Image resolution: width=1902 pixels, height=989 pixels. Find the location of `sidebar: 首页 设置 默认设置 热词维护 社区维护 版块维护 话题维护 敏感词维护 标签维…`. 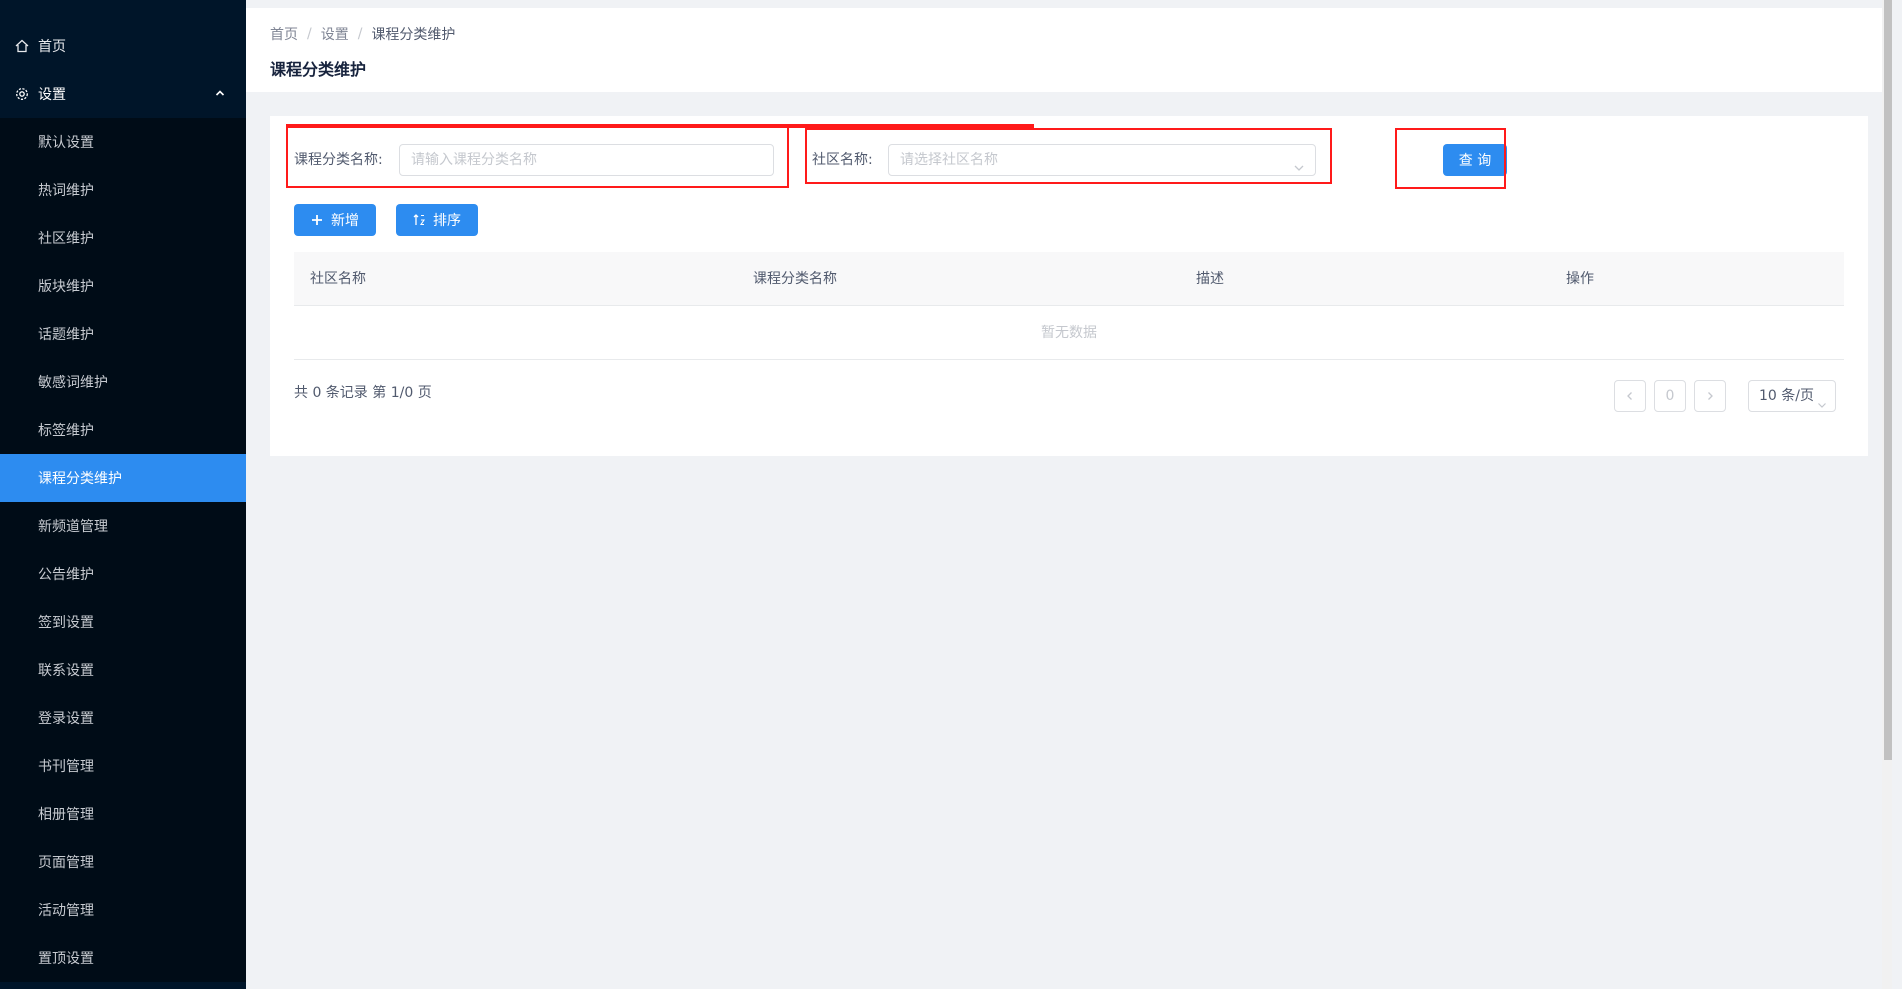

sidebar: 首页 设置 默认设置 热词维护 社区维护 版块维护 话题维护 敏感词维护 标签维… is located at coordinates (123, 494).